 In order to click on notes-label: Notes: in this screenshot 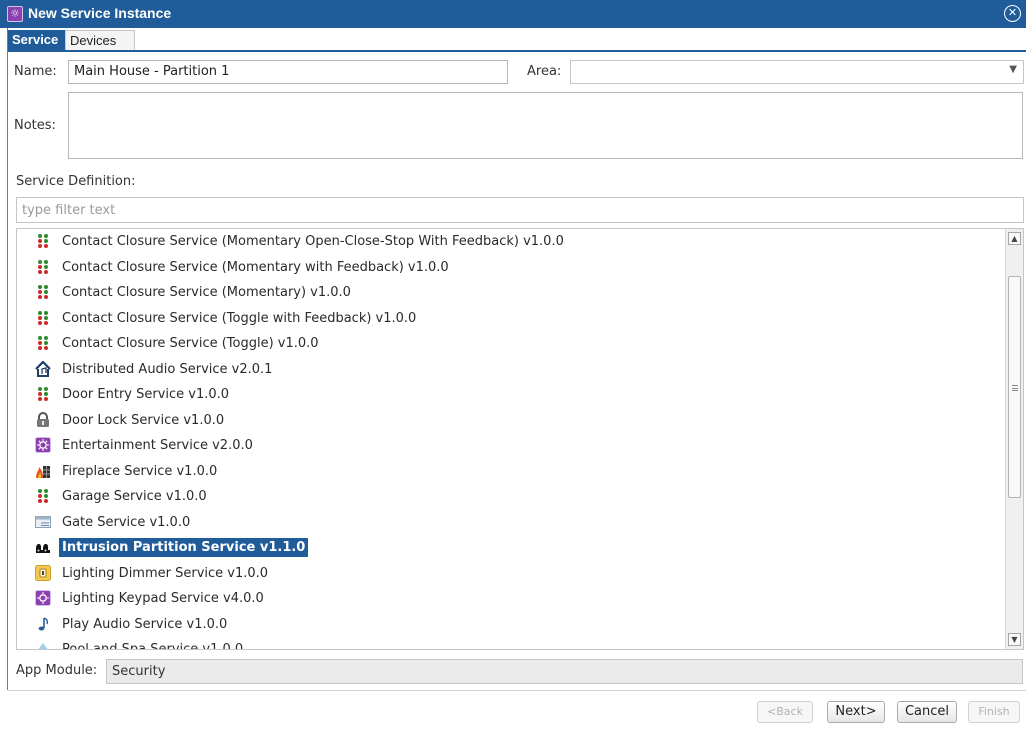, I will do `click(35, 125)`.